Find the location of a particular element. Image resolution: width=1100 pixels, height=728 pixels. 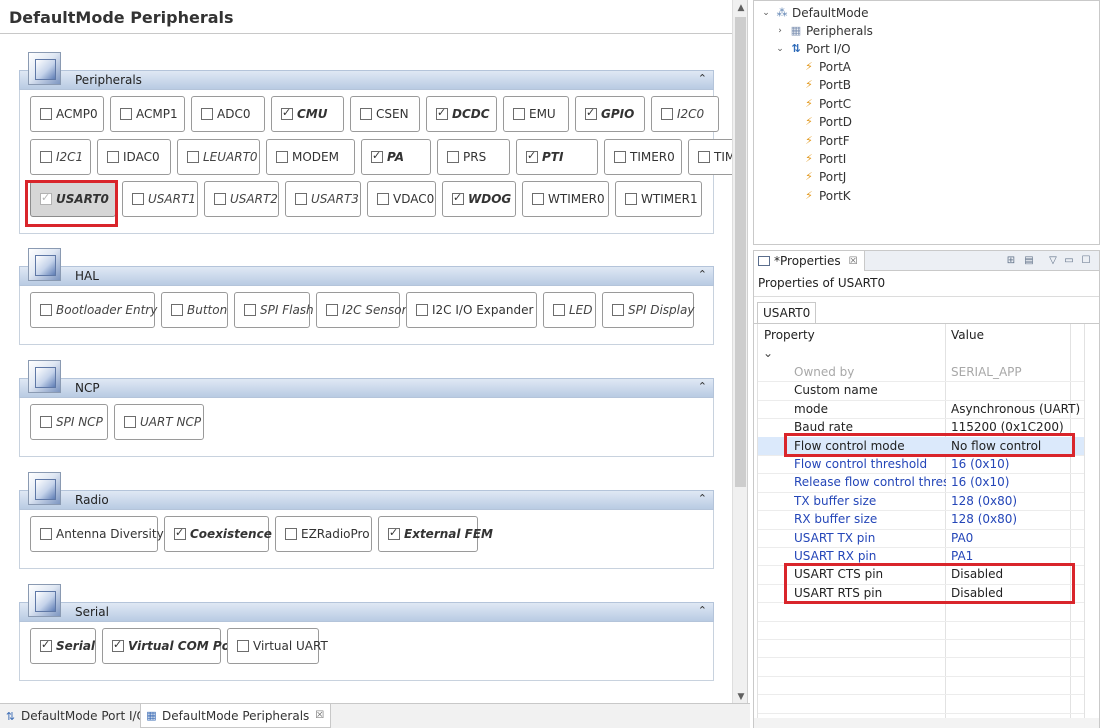

checkbox-i2c1: I2C1 is located at coordinates (60, 157).